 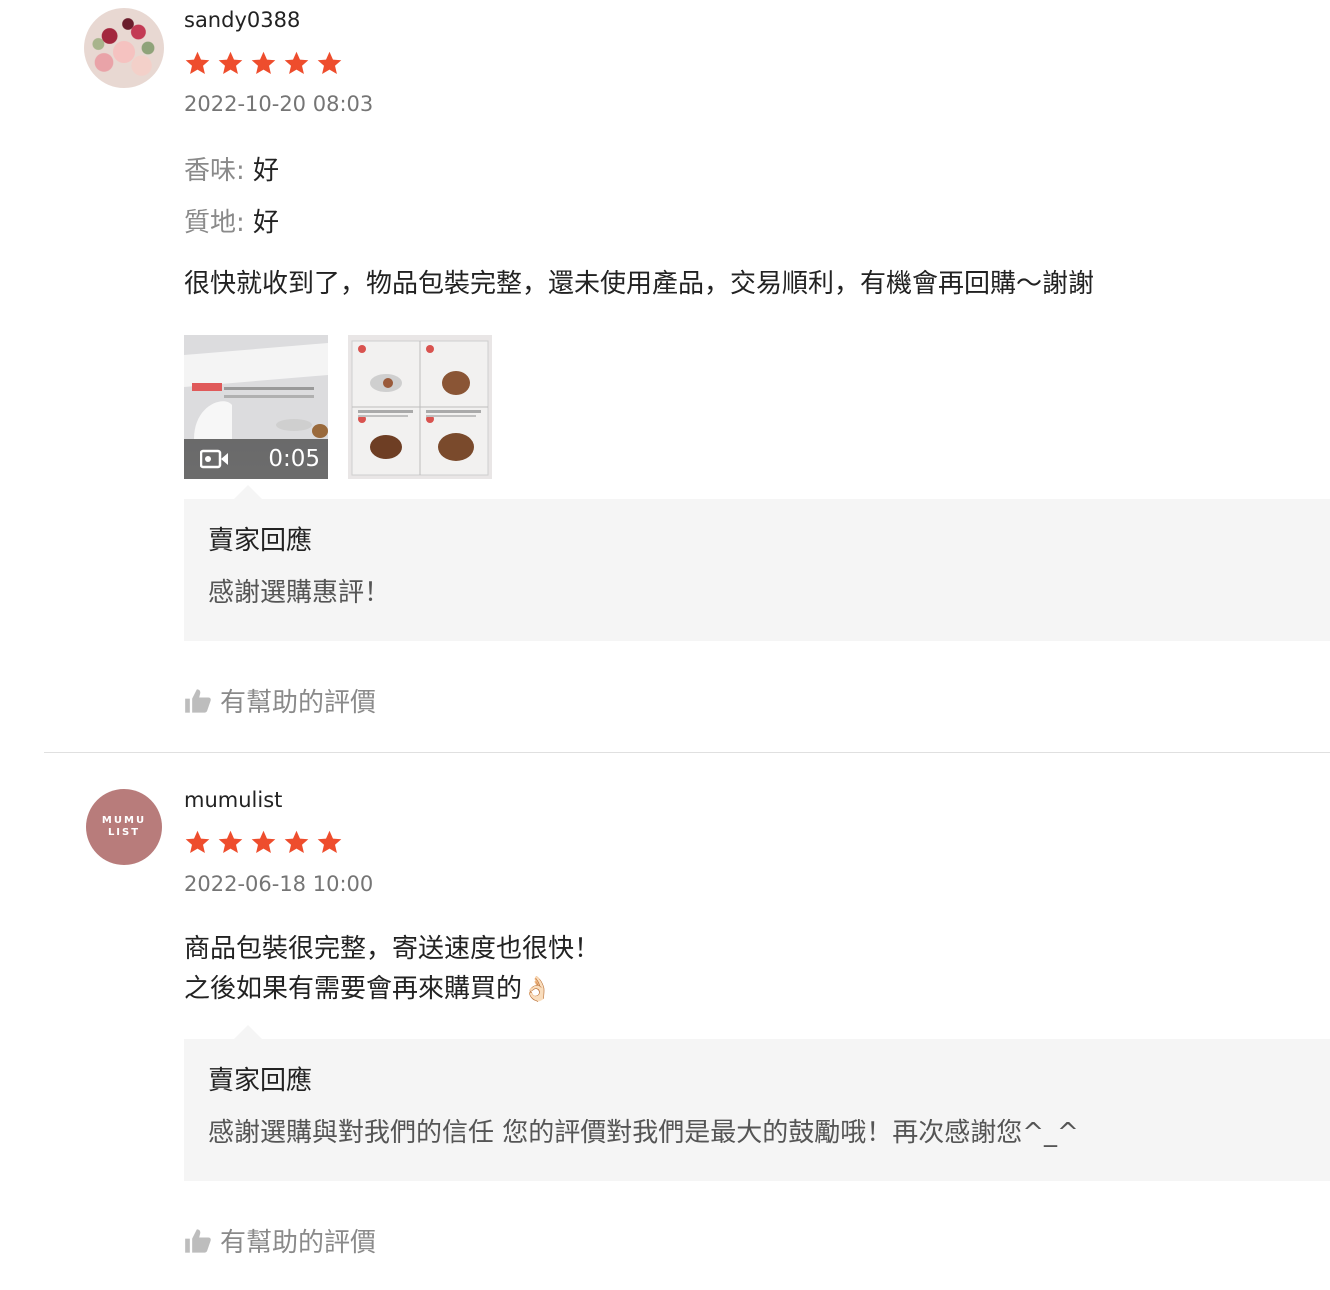 I want to click on review-comment: 商品包裝很完整，寄送速度也很快！ 之後如果有需要會再來購買的👌🏻, so click(x=392, y=969).